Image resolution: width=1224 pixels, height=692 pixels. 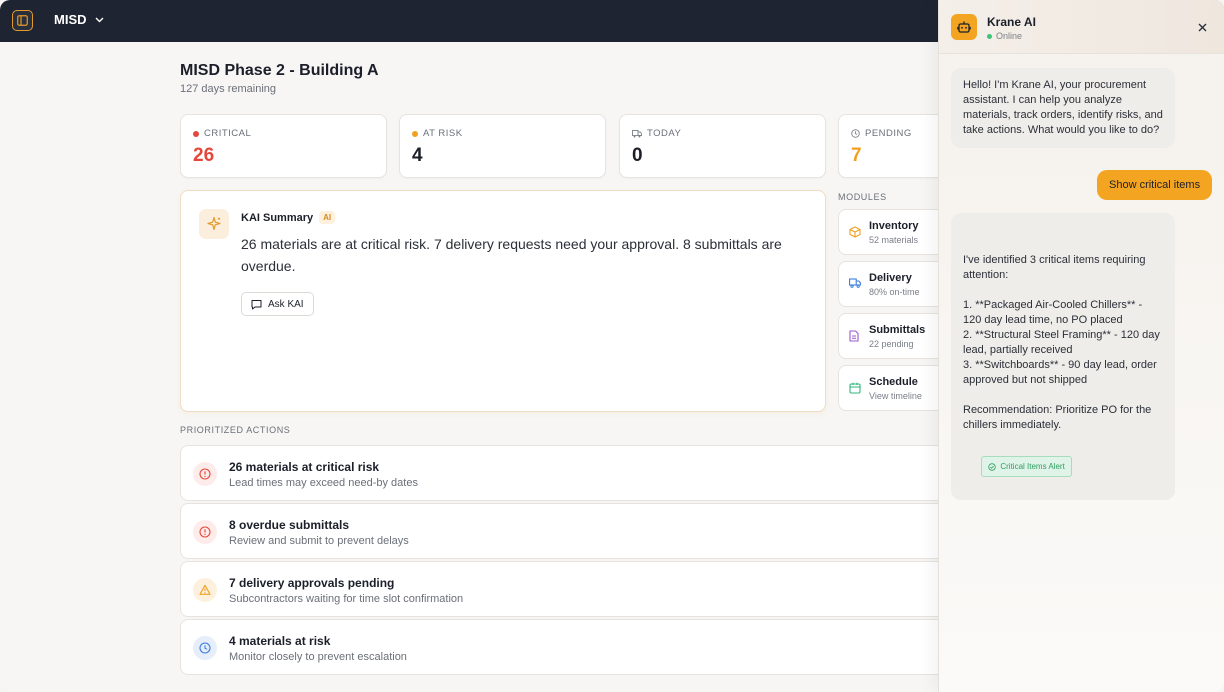 I want to click on project-switcher: MISD, so click(x=79, y=19).